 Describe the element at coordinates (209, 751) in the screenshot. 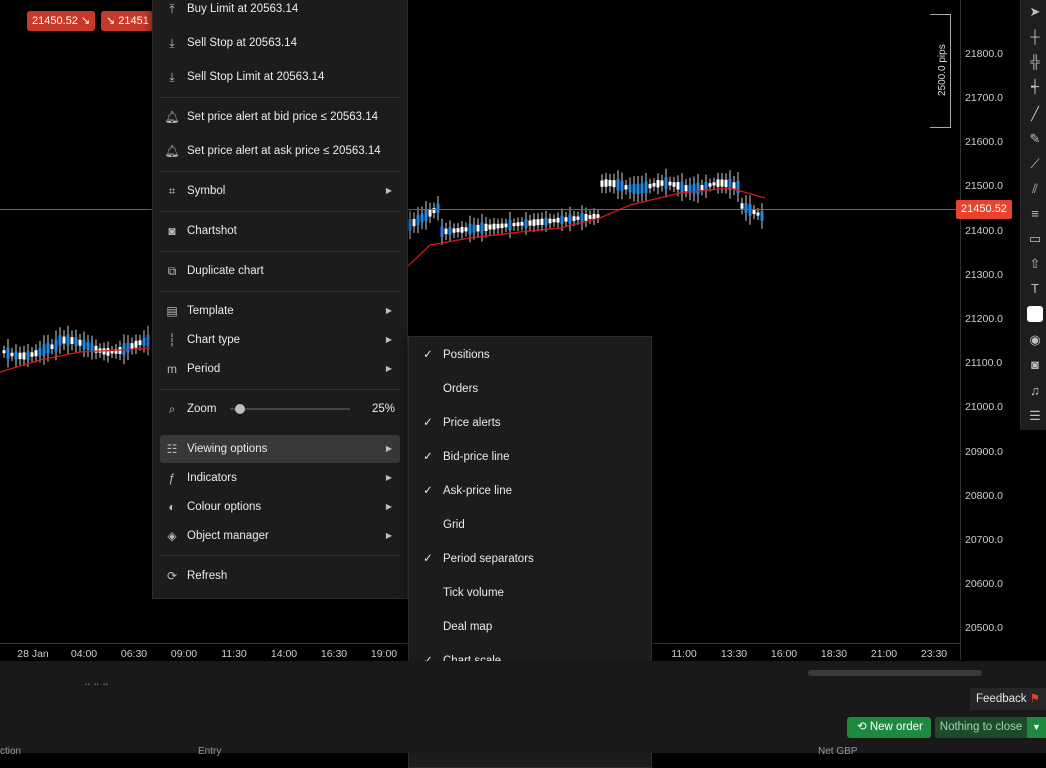

I see `column-header-entry: Entry` at that location.